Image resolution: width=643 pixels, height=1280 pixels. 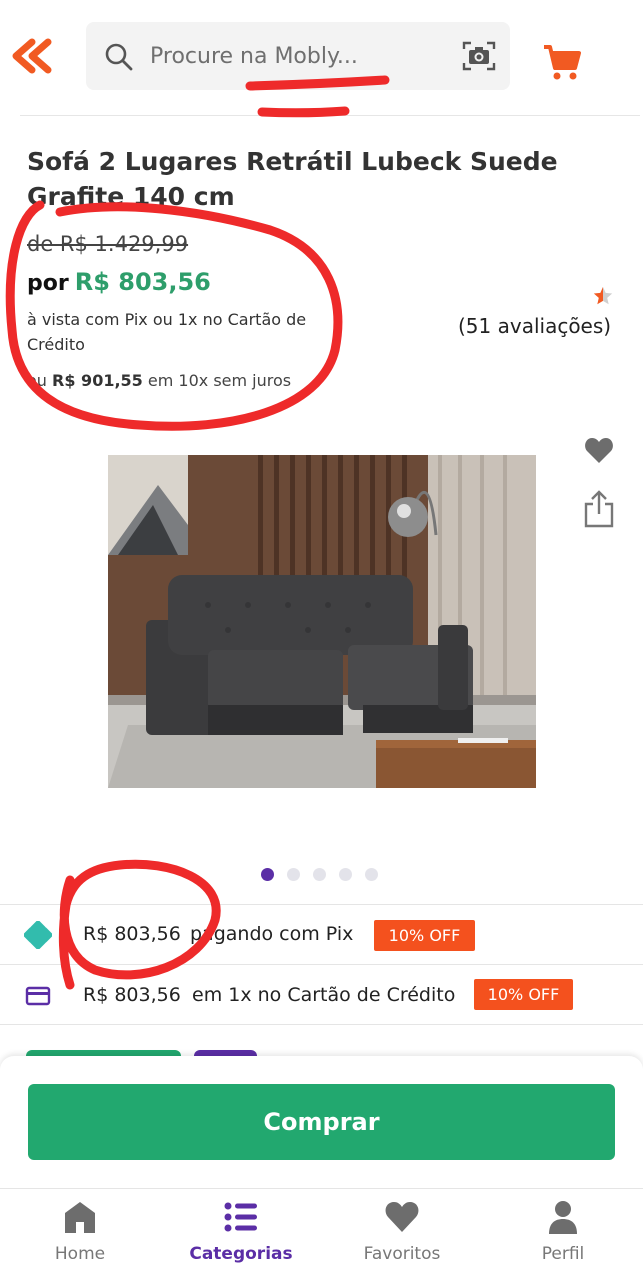 What do you see at coordinates (80, 1254) in the screenshot?
I see `nav-label: Home` at bounding box center [80, 1254].